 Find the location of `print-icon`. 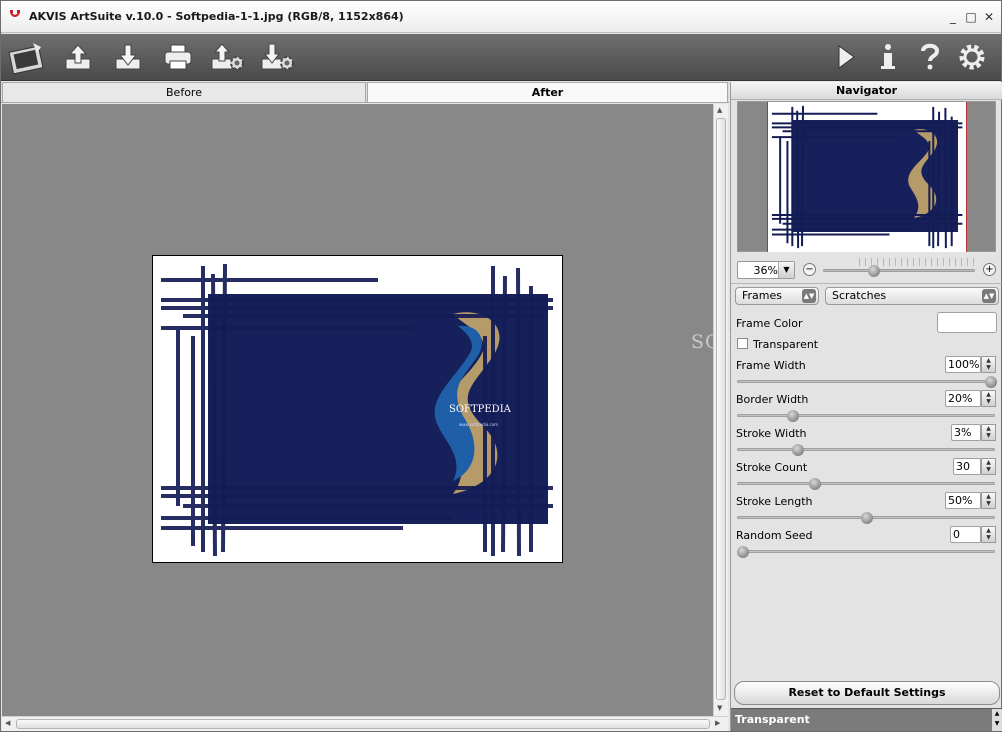

print-icon is located at coordinates (178, 57).